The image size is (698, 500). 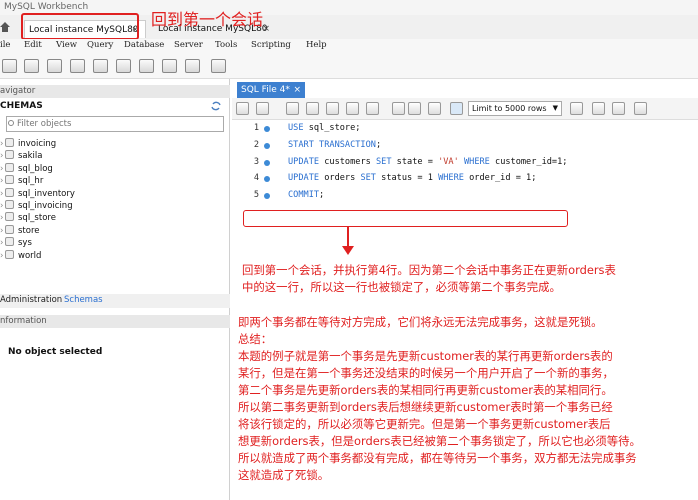 I want to click on menu-scripting: Scripting, so click(x=271, y=45).